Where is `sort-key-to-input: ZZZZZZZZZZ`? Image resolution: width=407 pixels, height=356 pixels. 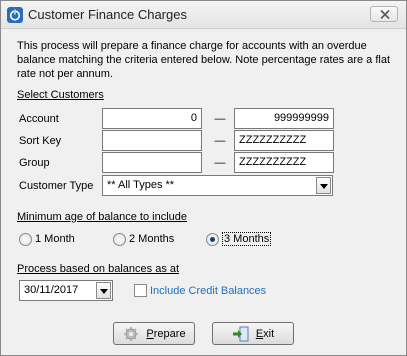
sort-key-to-input: ZZZZZZZZZZ is located at coordinates (284, 140).